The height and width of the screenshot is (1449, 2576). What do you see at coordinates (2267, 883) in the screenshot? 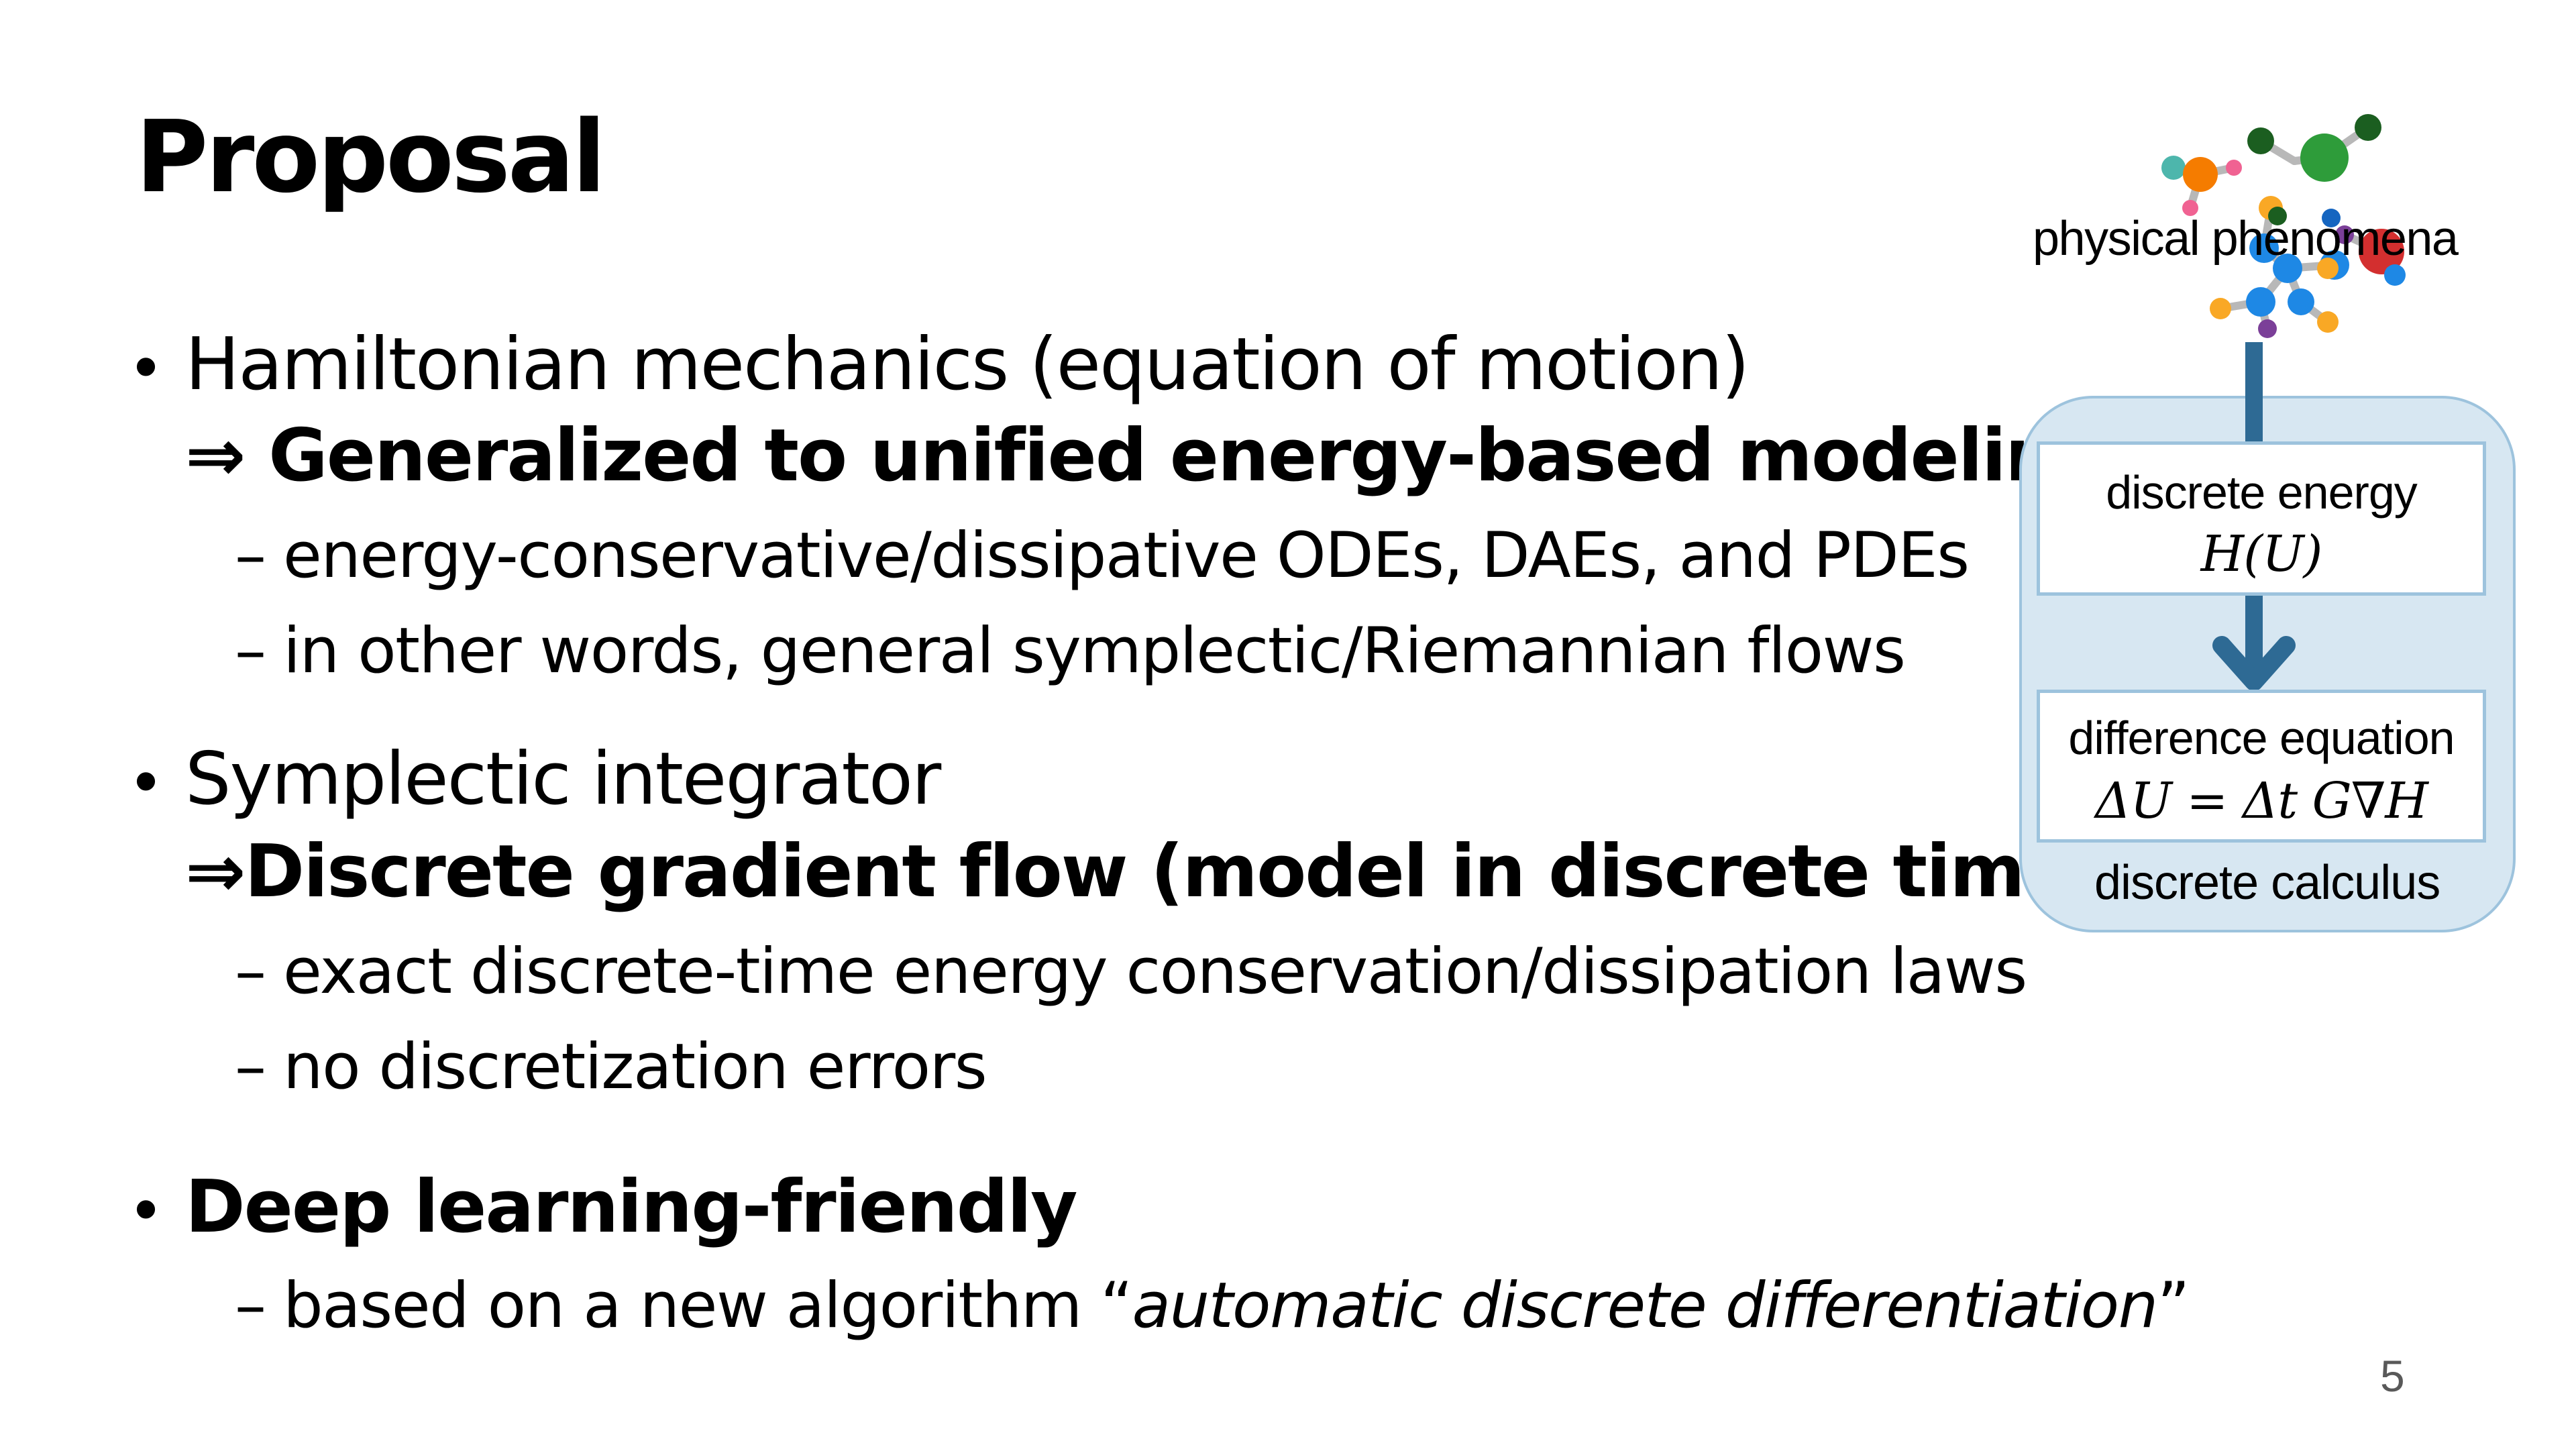
I see `discrete-calculus-label: discrete calculus` at bounding box center [2267, 883].